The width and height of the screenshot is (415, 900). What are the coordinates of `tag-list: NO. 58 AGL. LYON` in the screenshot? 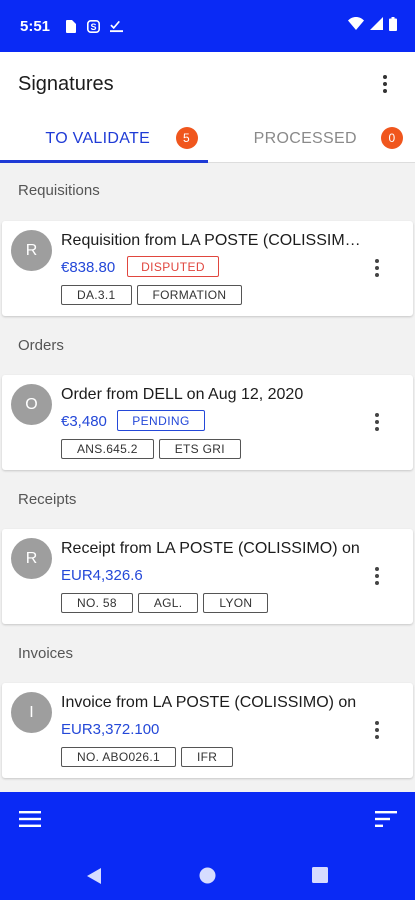 It's located at (165, 603).